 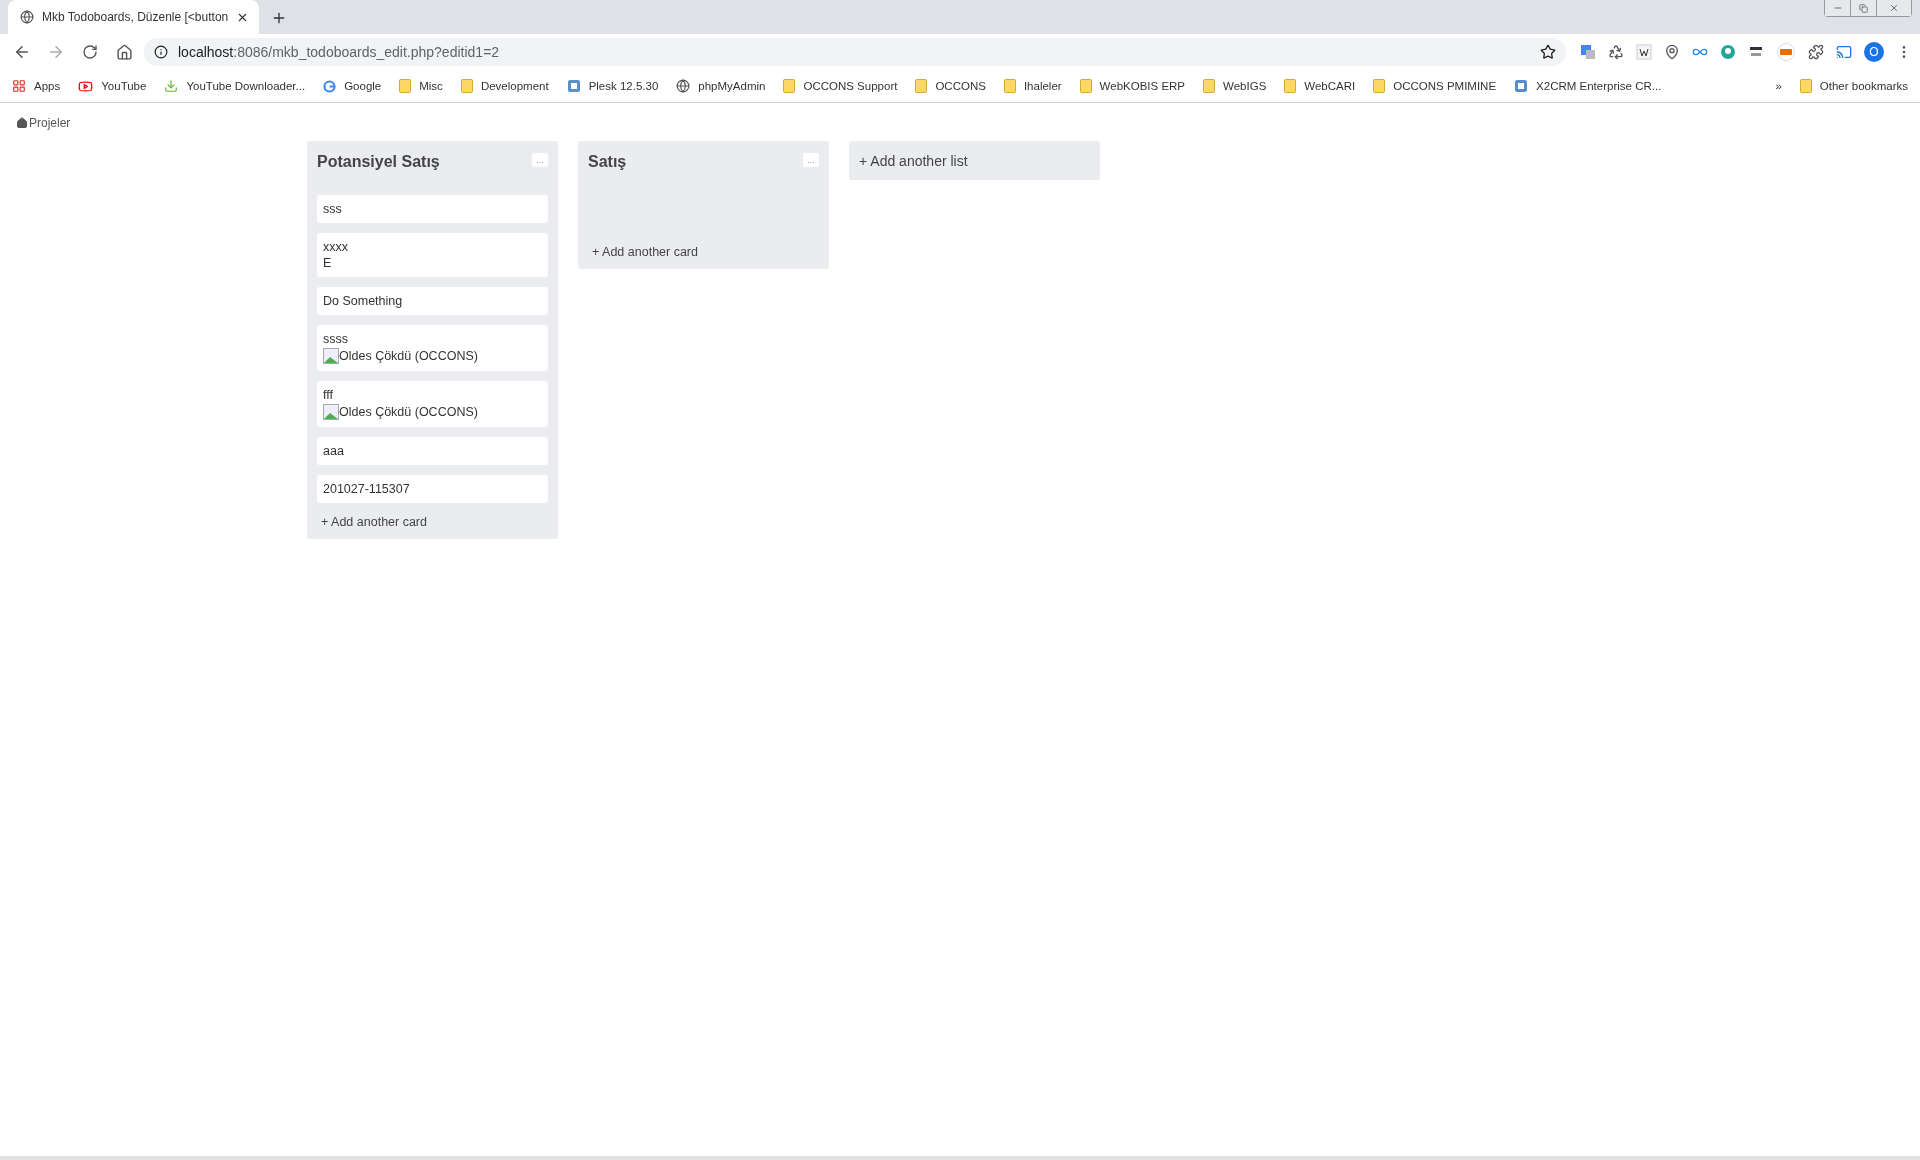 What do you see at coordinates (36, 86) in the screenshot?
I see `bookmark: Apps` at bounding box center [36, 86].